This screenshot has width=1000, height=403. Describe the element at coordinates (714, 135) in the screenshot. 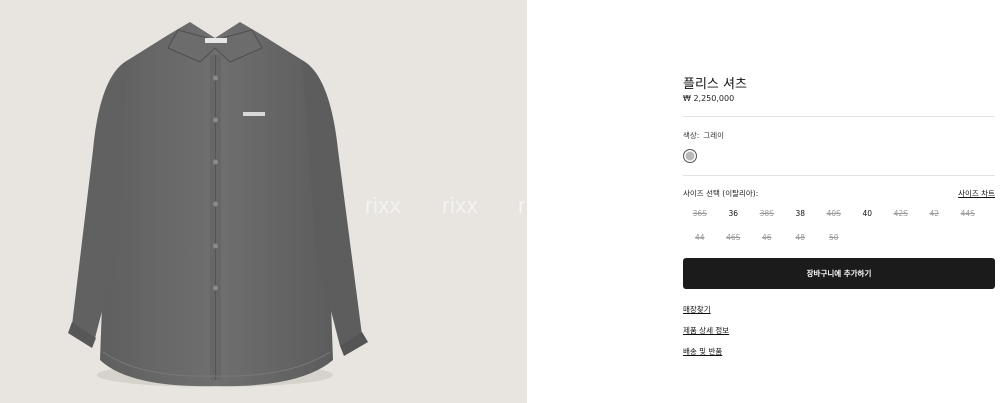

I see `color-value: 그레이` at that location.